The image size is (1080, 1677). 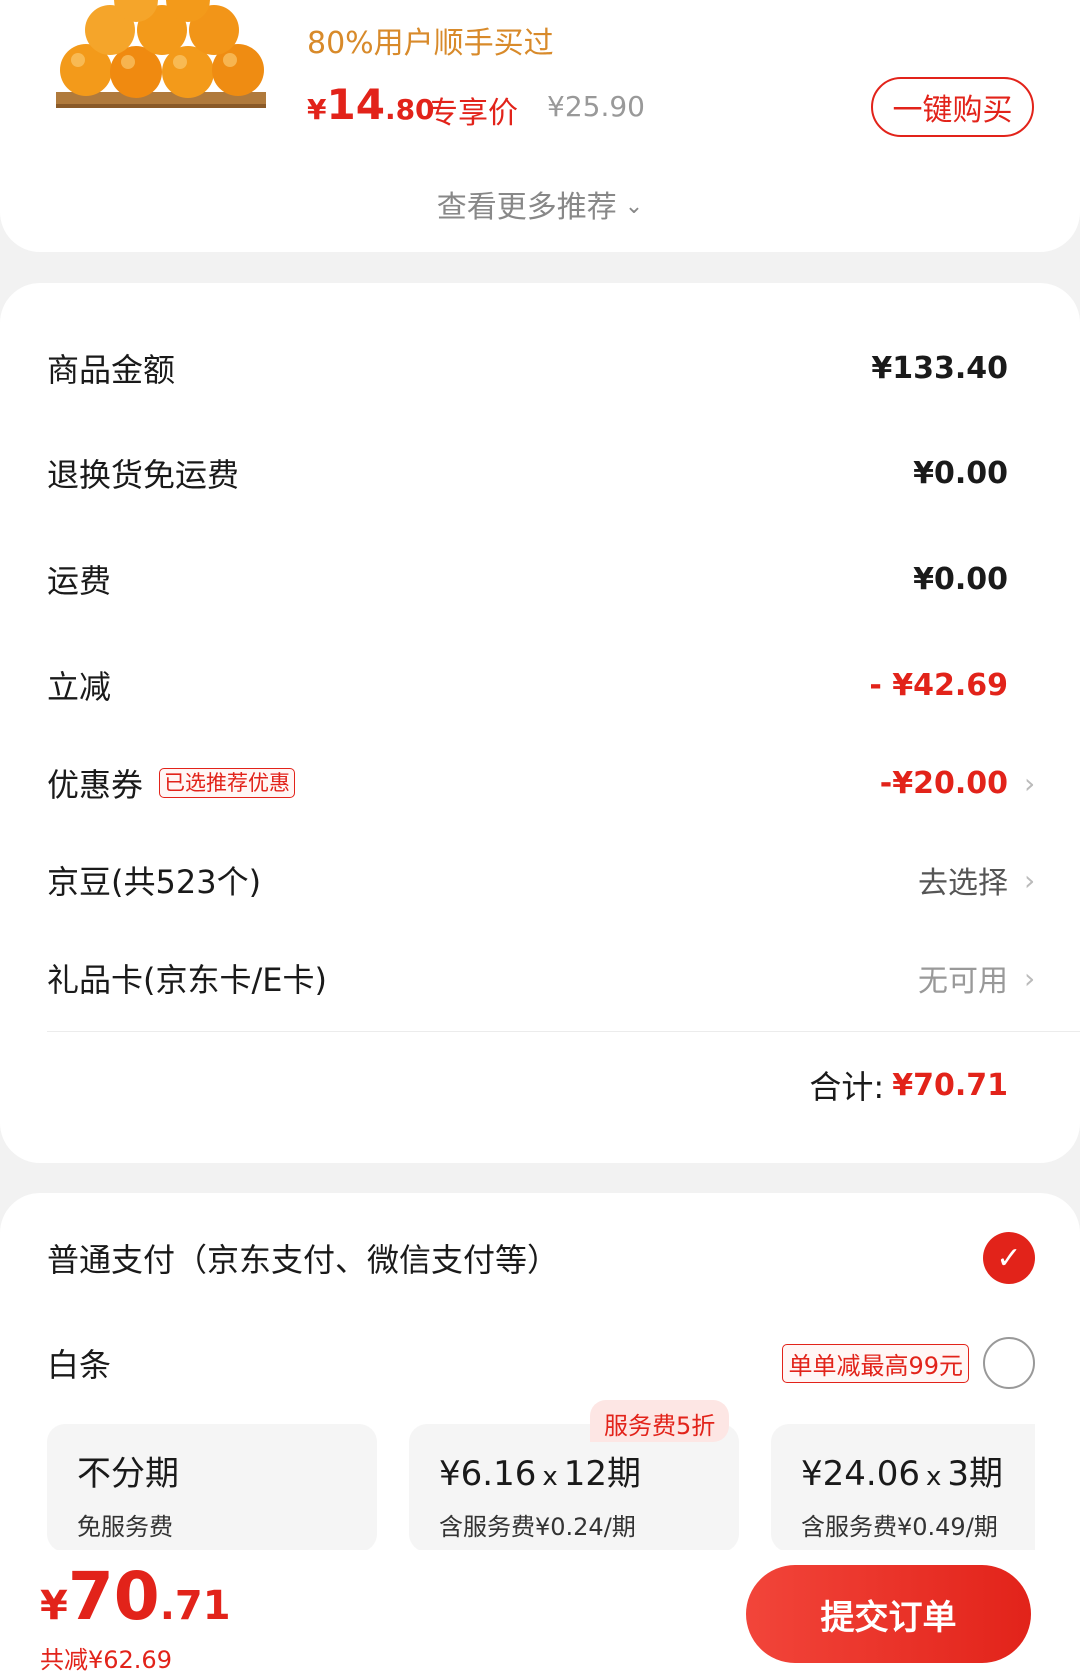 What do you see at coordinates (303, 1260) in the screenshot?
I see `payment-option-label: 普通支付（京东支付、微信支付等）` at bounding box center [303, 1260].